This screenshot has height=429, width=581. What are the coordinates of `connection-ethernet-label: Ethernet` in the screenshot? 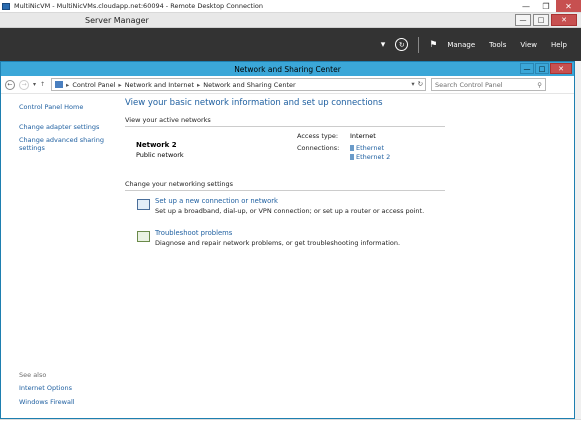 It's located at (370, 148).